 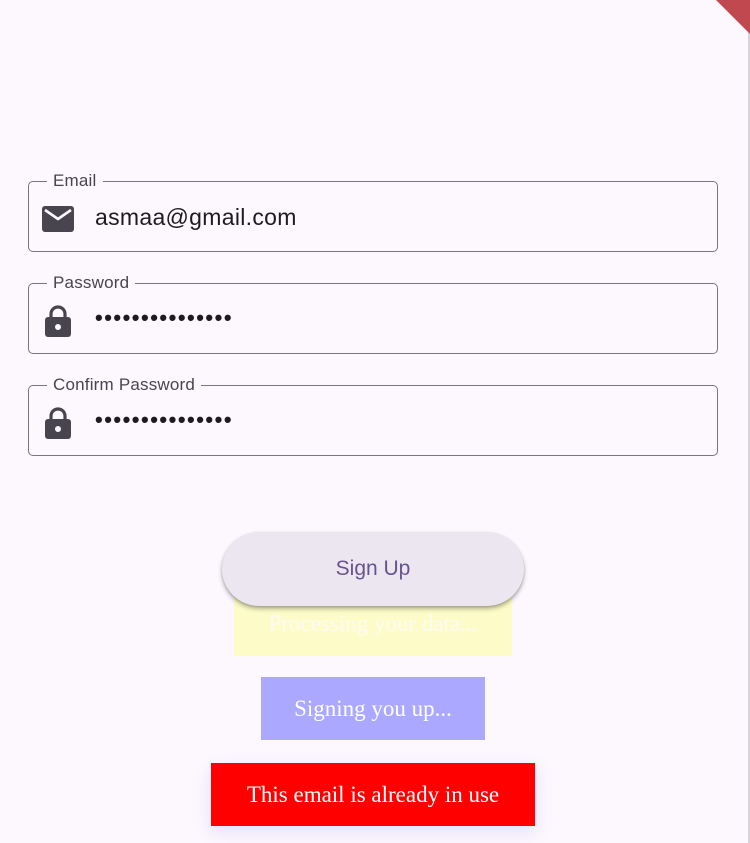 I want to click on confirm-password-field: Confirm Password •••••••••••••••, so click(x=373, y=415).